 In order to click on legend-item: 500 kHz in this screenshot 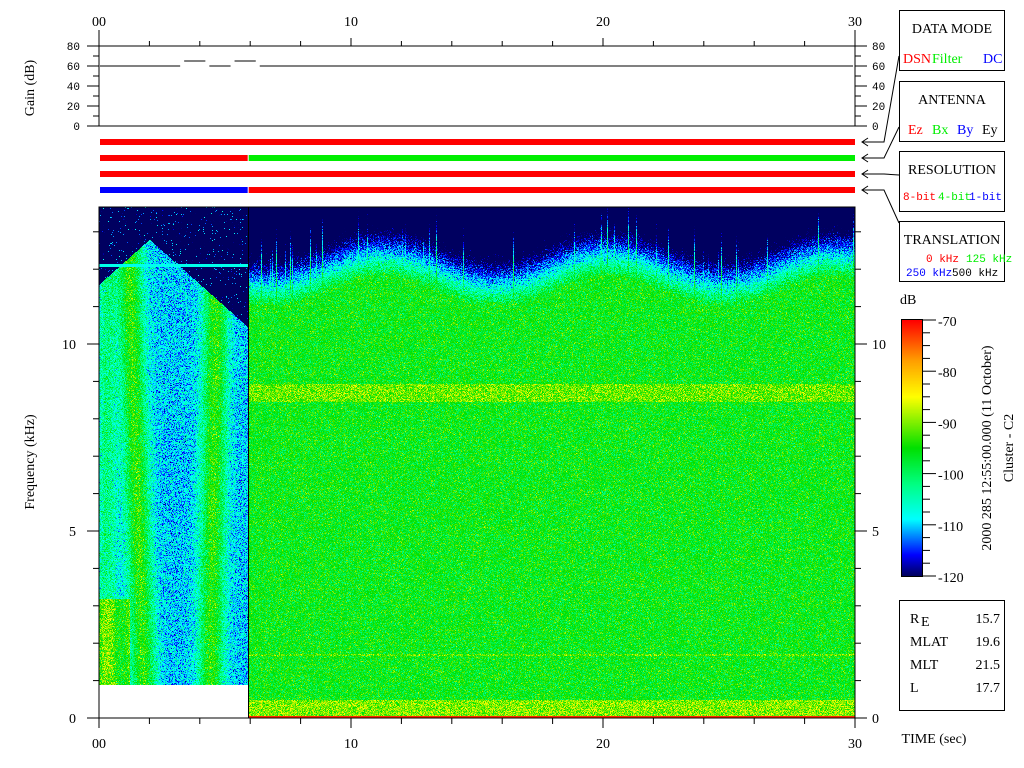, I will do `click(975, 274)`.